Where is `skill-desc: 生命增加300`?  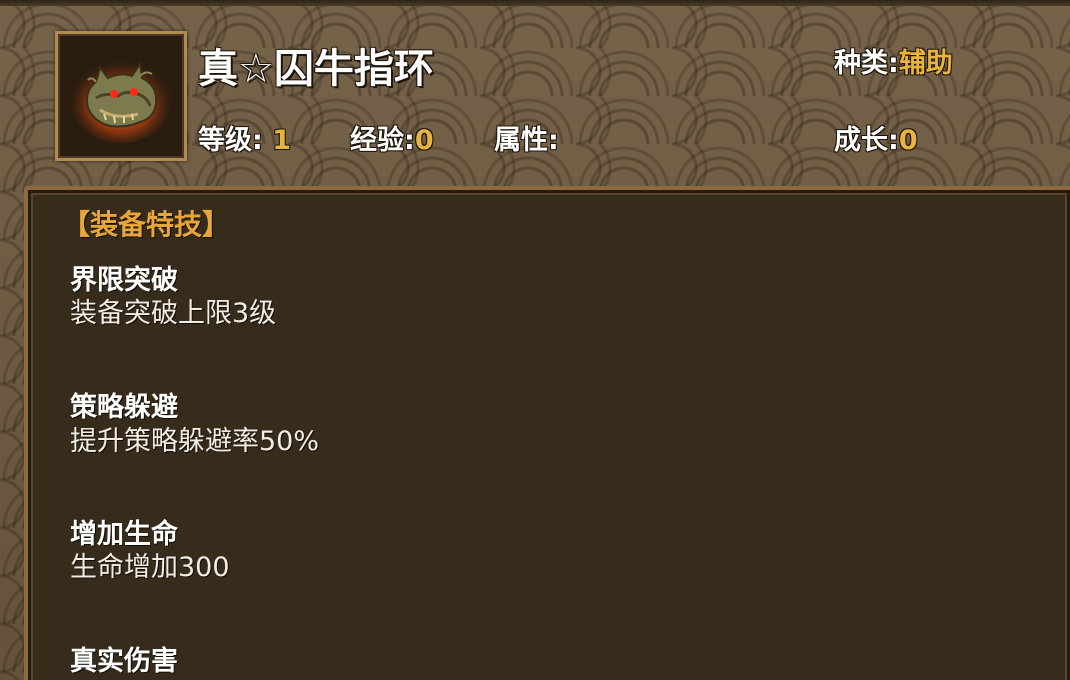 skill-desc: 生命增加300 is located at coordinates (150, 567).